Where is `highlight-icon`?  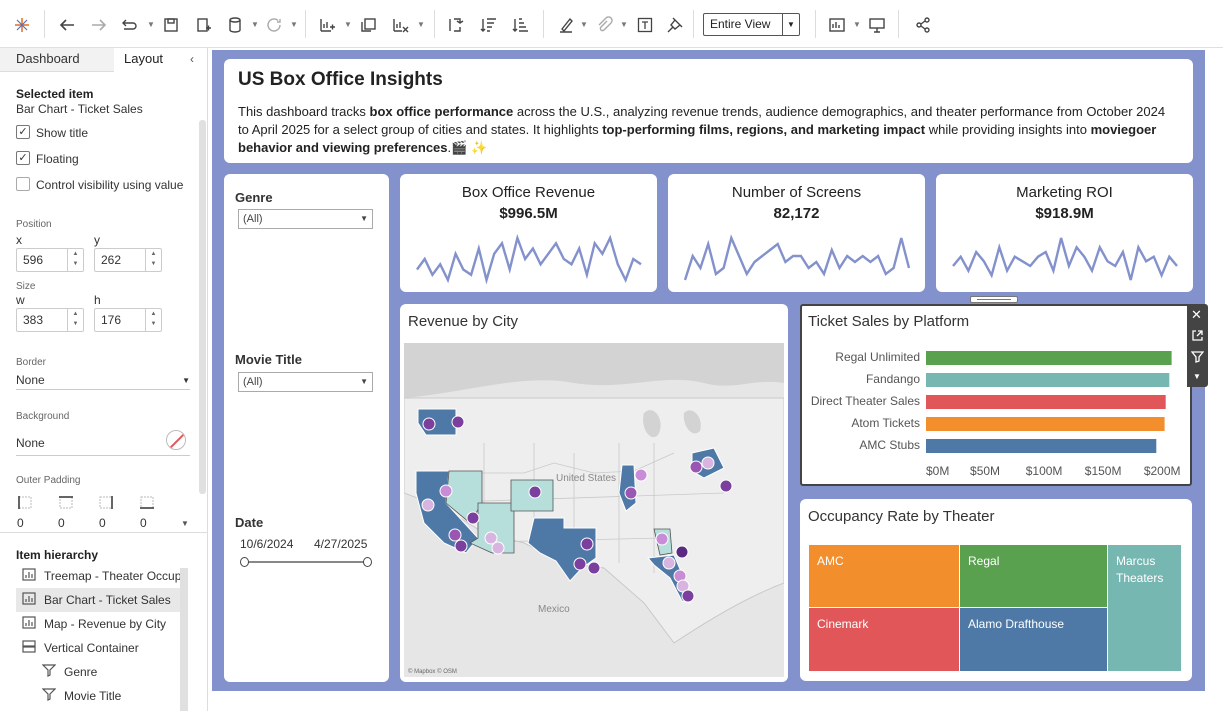
highlight-icon is located at coordinates (566, 25).